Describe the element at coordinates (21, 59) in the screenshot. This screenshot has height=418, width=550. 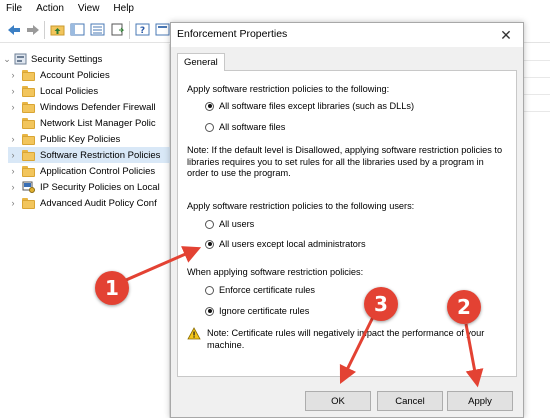
I see `security-settings-icon` at that location.